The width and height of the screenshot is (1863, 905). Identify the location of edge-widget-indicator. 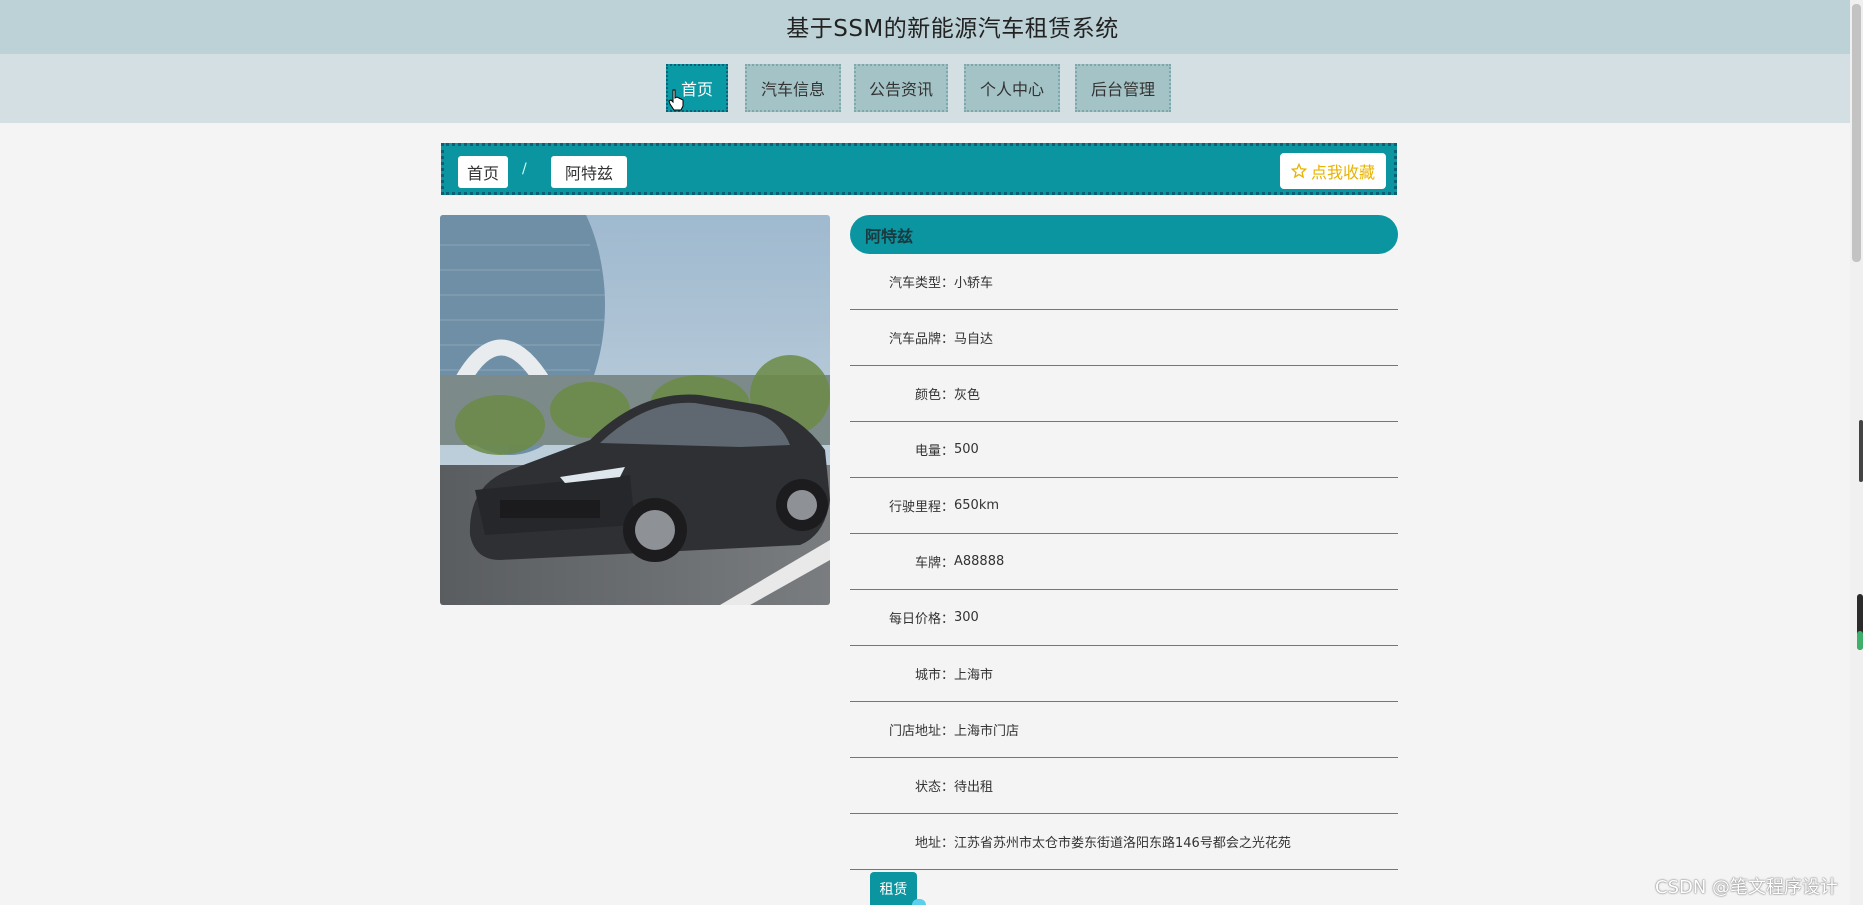
(1860, 640).